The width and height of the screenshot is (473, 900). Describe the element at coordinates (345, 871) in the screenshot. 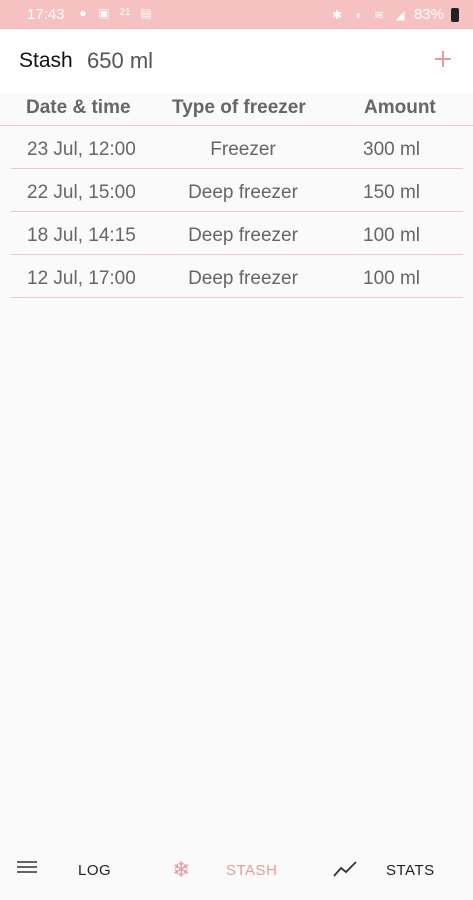

I see `trend-line-icon` at that location.